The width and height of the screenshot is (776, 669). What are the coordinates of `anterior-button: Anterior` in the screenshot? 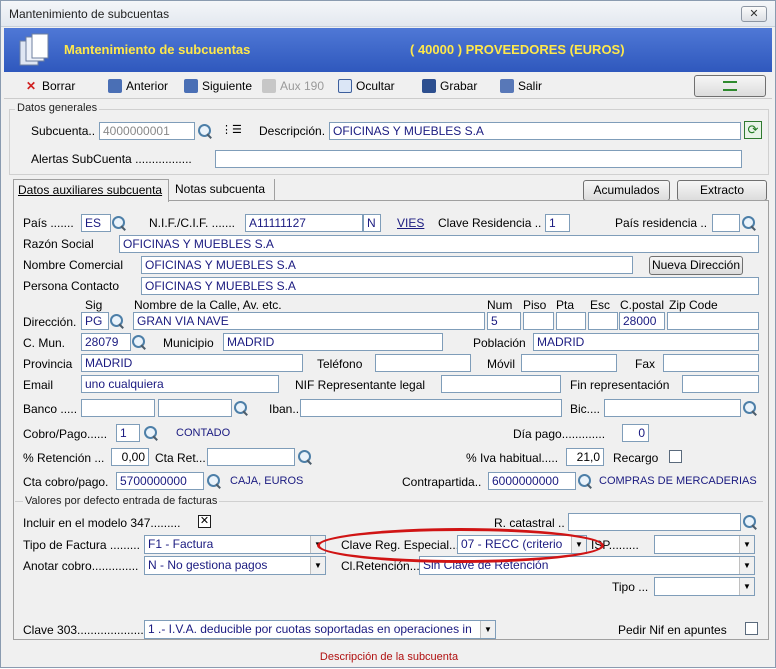 It's located at (138, 86).